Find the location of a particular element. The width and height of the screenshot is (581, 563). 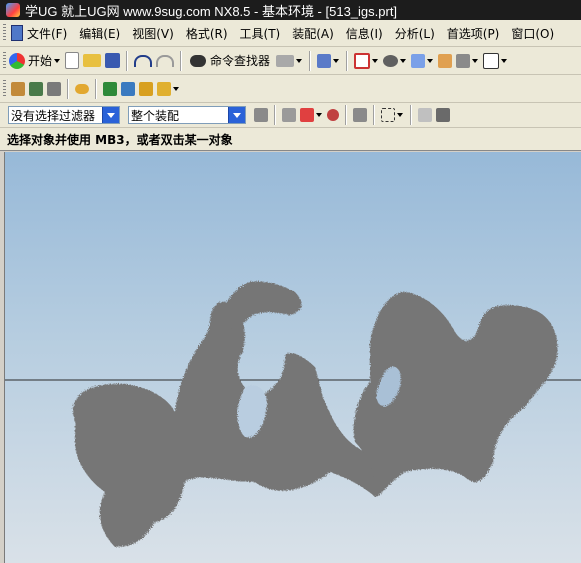

menu-format: 格式(R) is located at coordinates (207, 33).